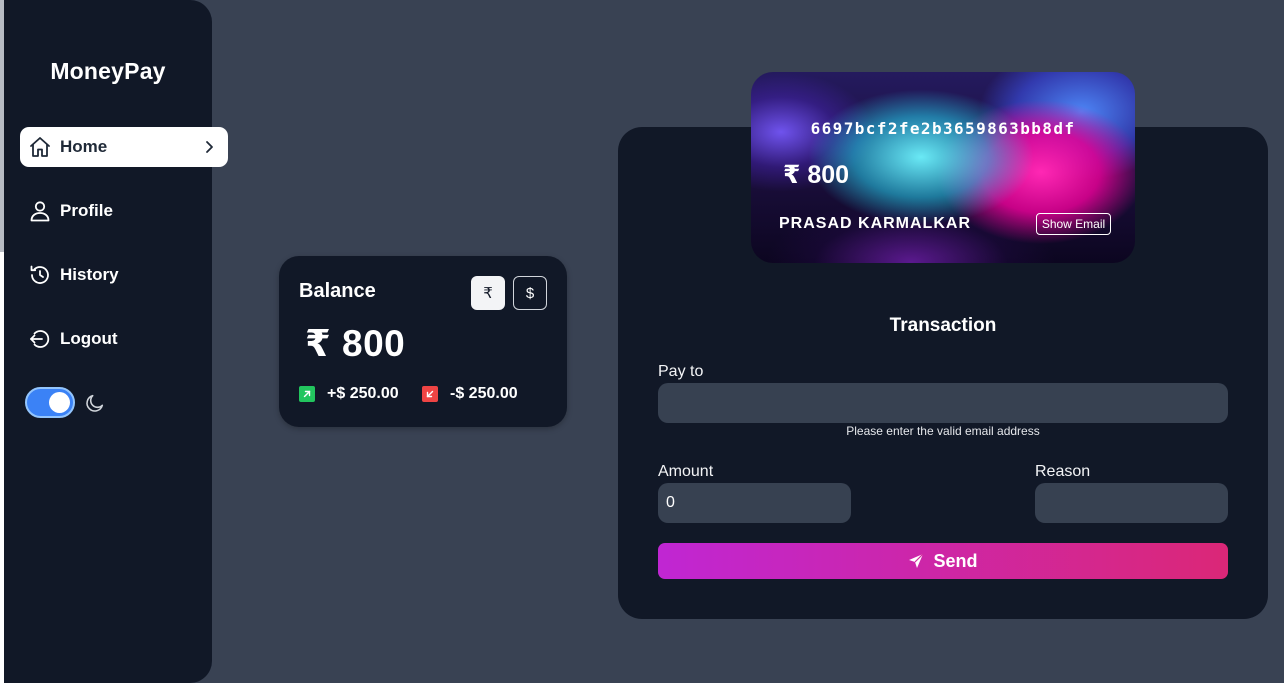 The image size is (1284, 683). Describe the element at coordinates (1131, 503) in the screenshot. I see `reason-input` at that location.